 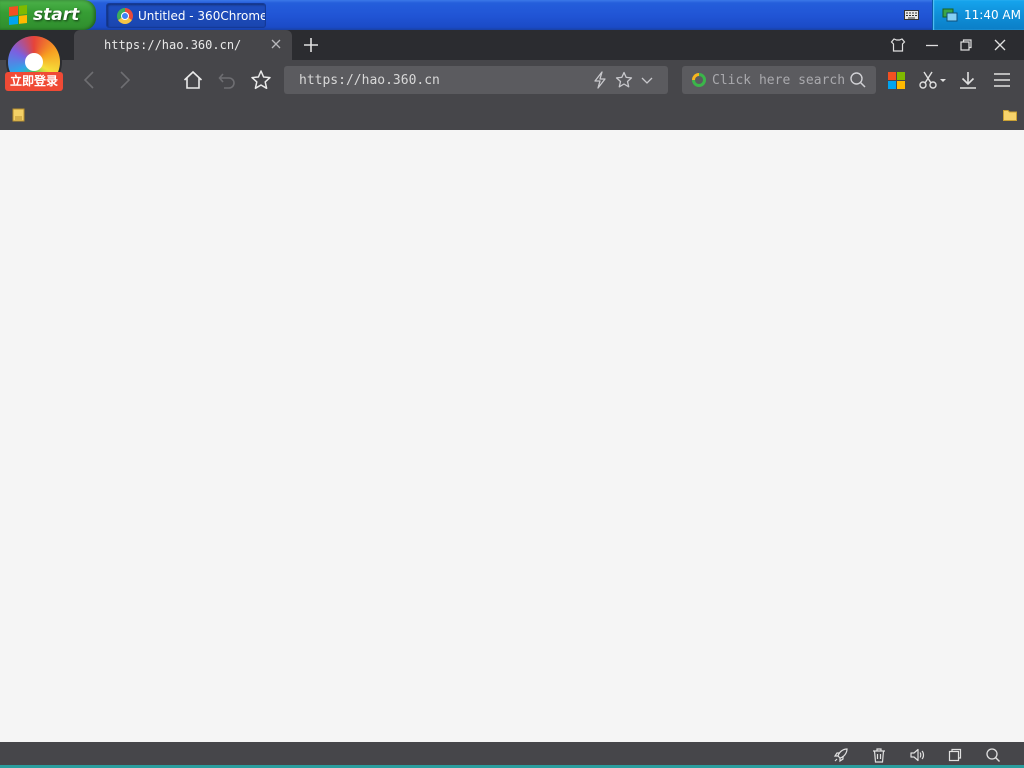 I want to click on search-input: Click here search, so click(x=779, y=80).